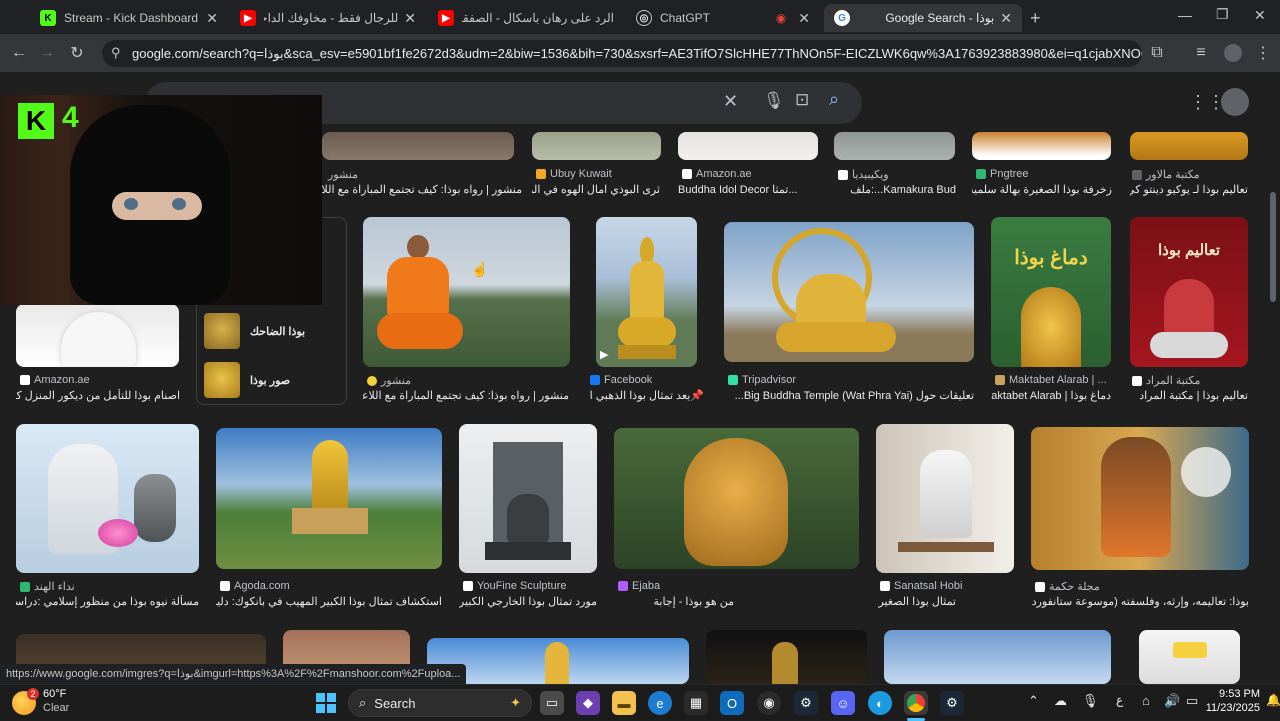 Image resolution: width=1280 pixels, height=721 pixels. I want to click on steam-icon: ⚙, so click(806, 703).